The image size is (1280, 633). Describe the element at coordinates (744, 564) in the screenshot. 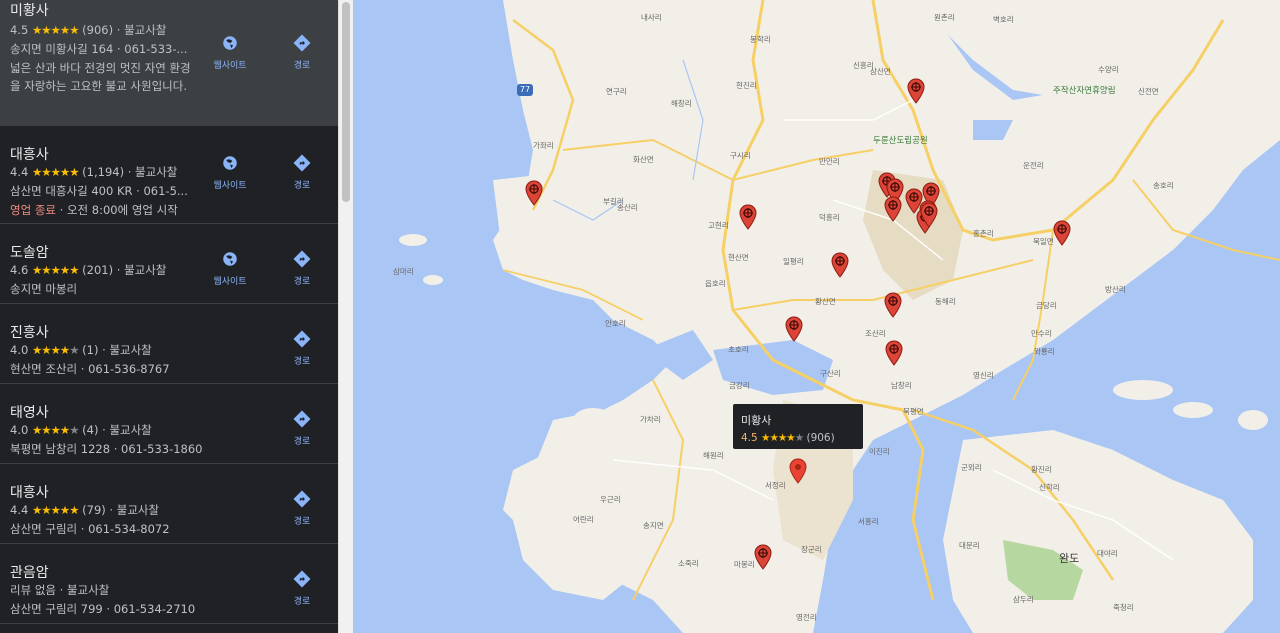

I see `place-name-label: 마봉리` at that location.